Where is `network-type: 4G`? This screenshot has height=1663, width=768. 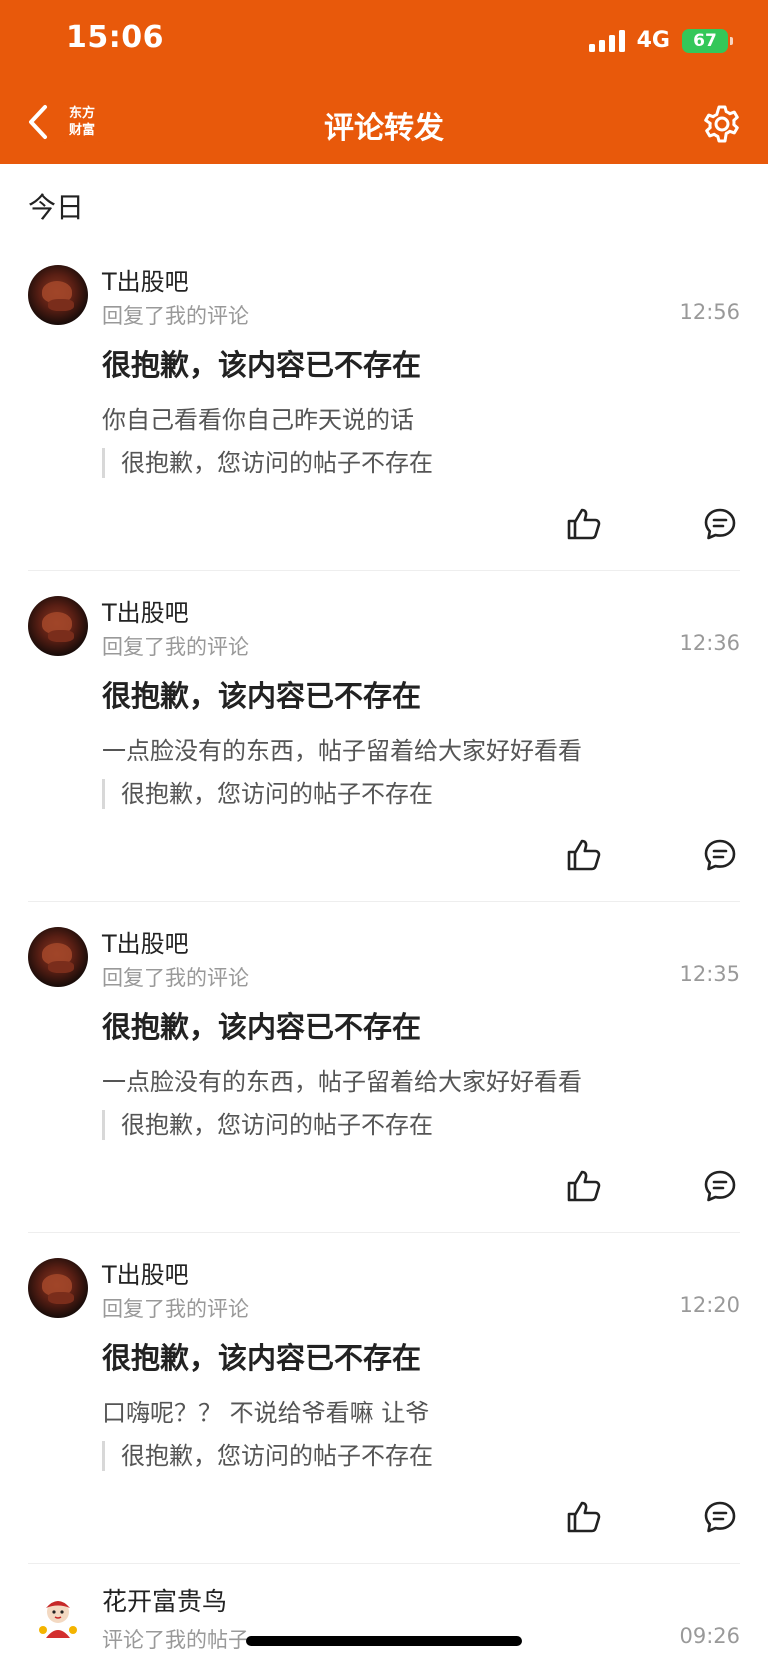
network-type: 4G is located at coordinates (653, 40).